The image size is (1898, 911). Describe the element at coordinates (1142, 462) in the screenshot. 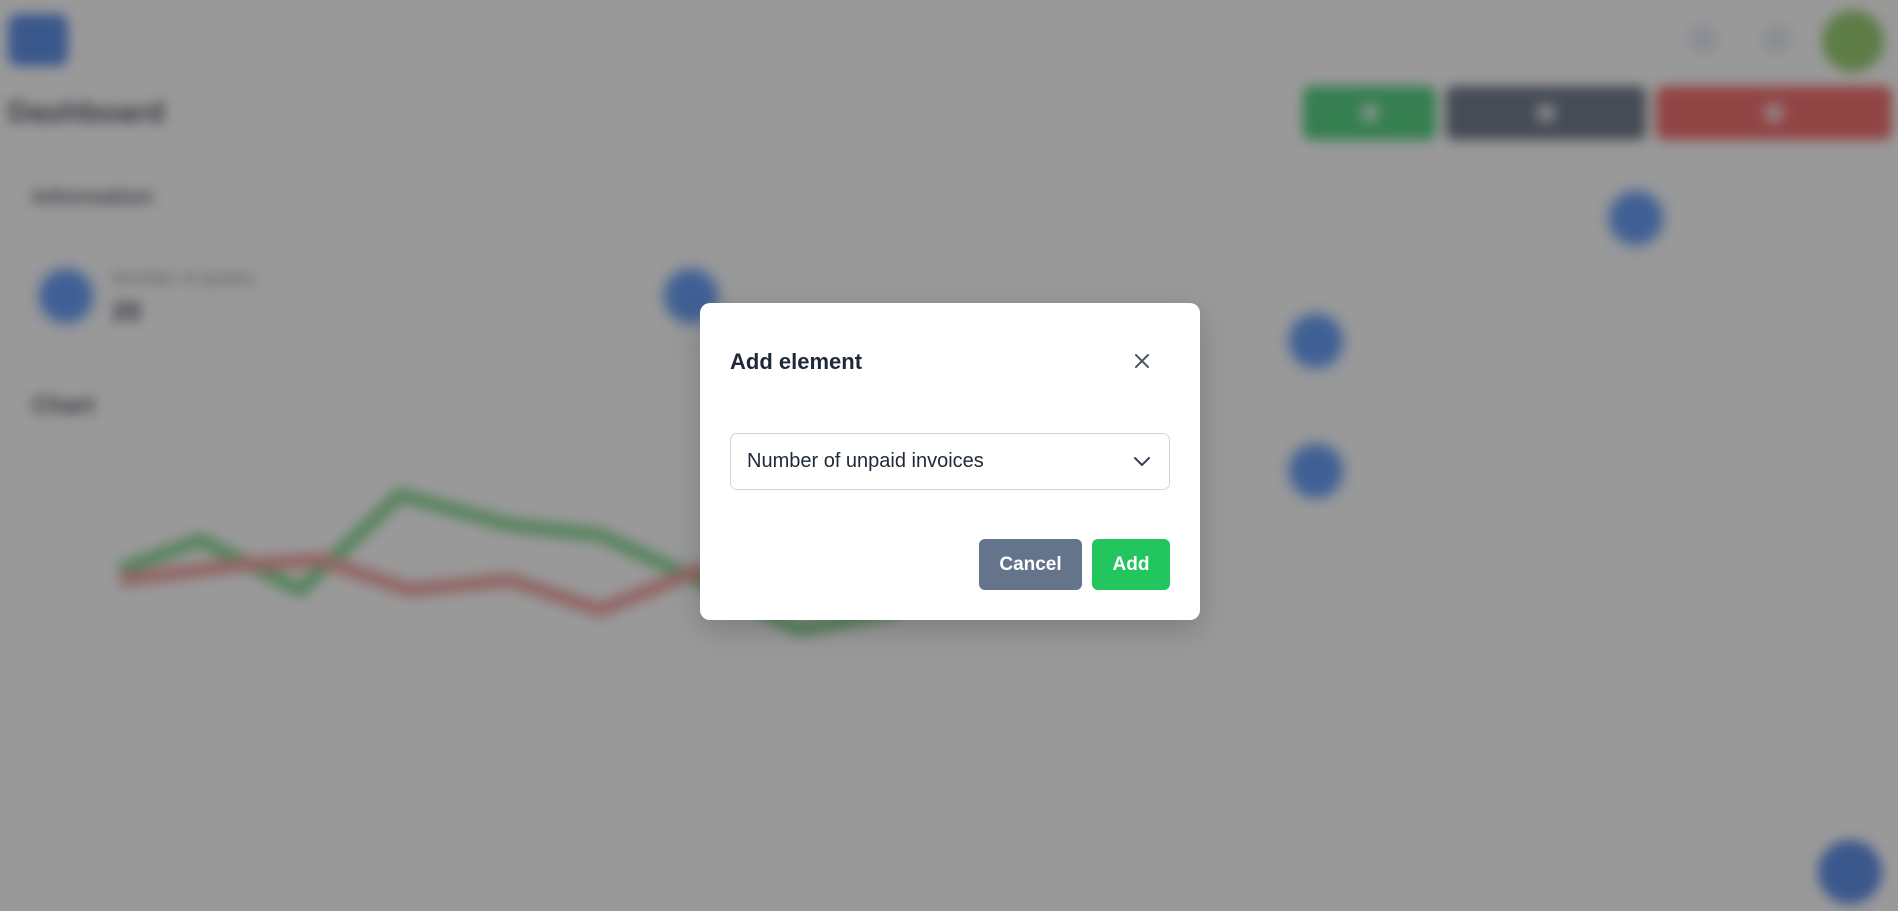

I see `chevron-down-icon` at that location.